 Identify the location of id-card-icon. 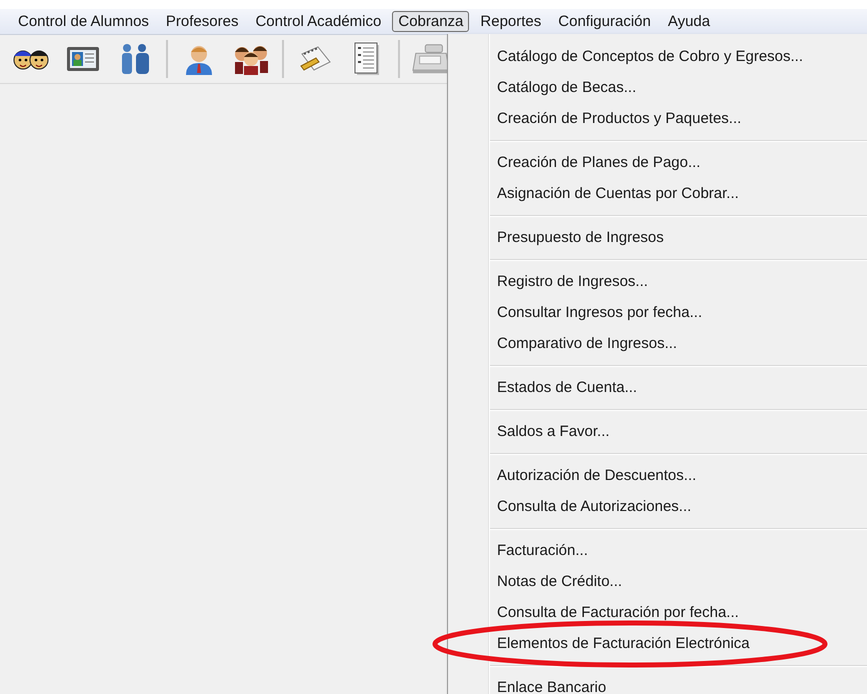
(83, 59).